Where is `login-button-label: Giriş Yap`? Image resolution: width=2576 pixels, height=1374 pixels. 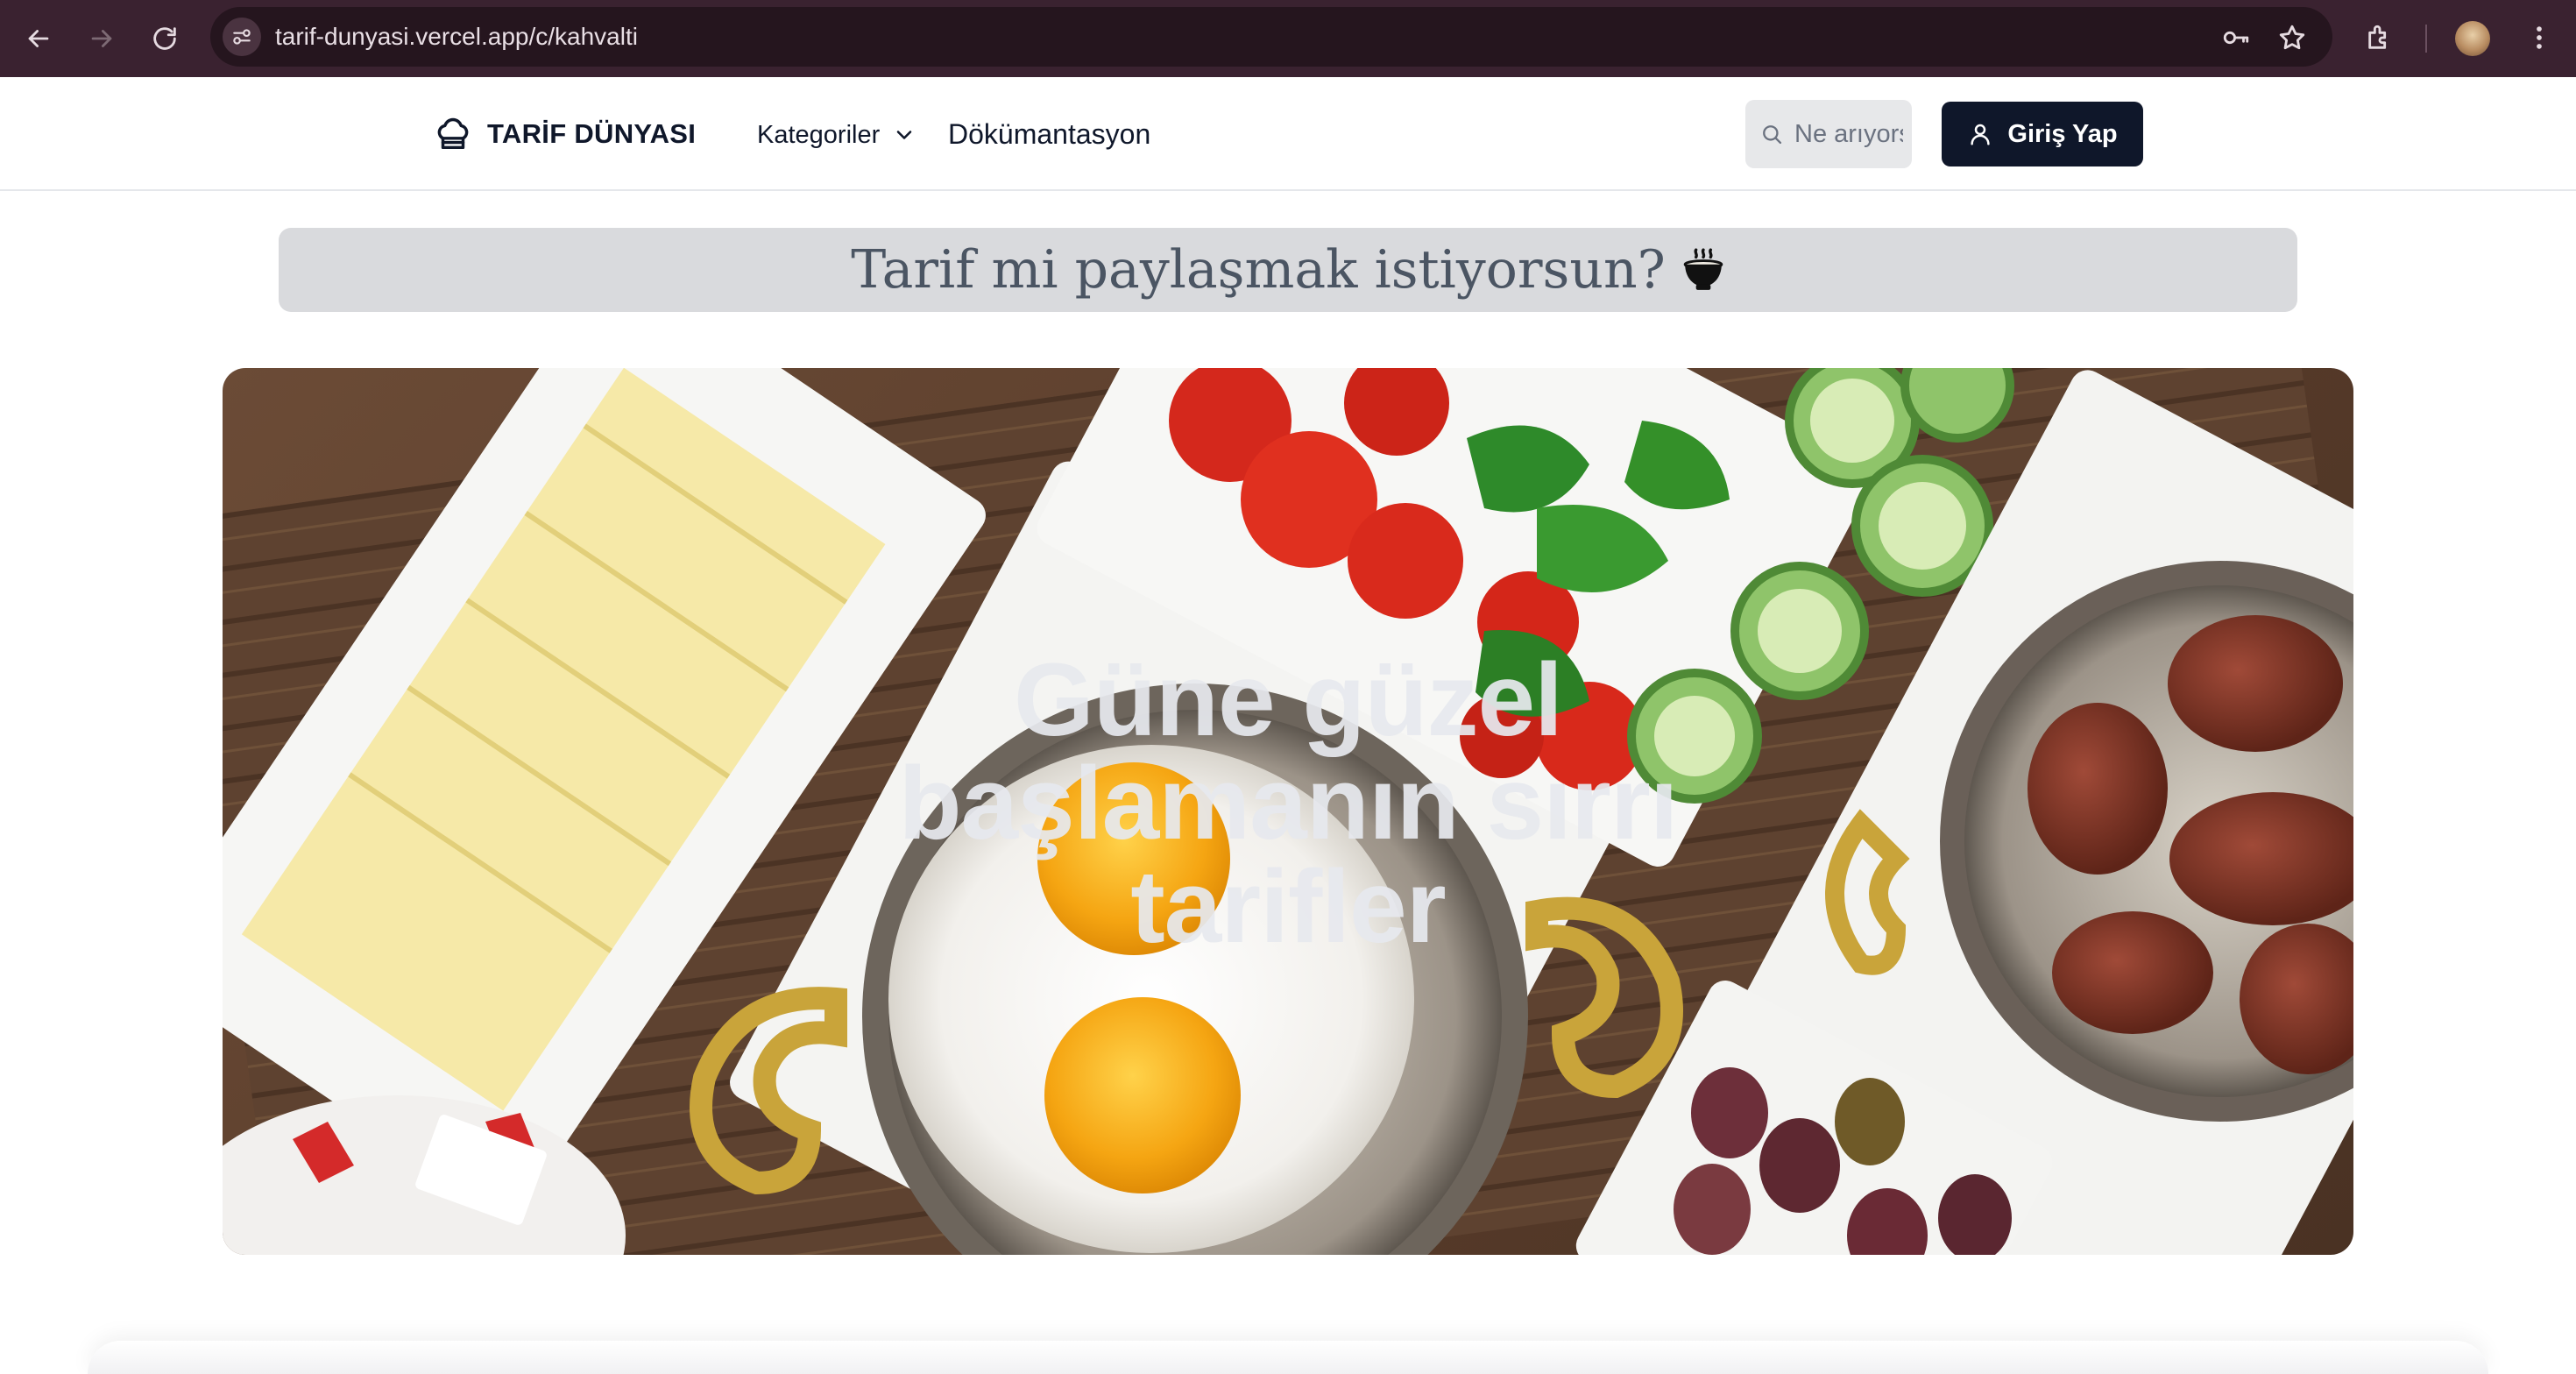 login-button-label: Giriş Yap is located at coordinates (2062, 133).